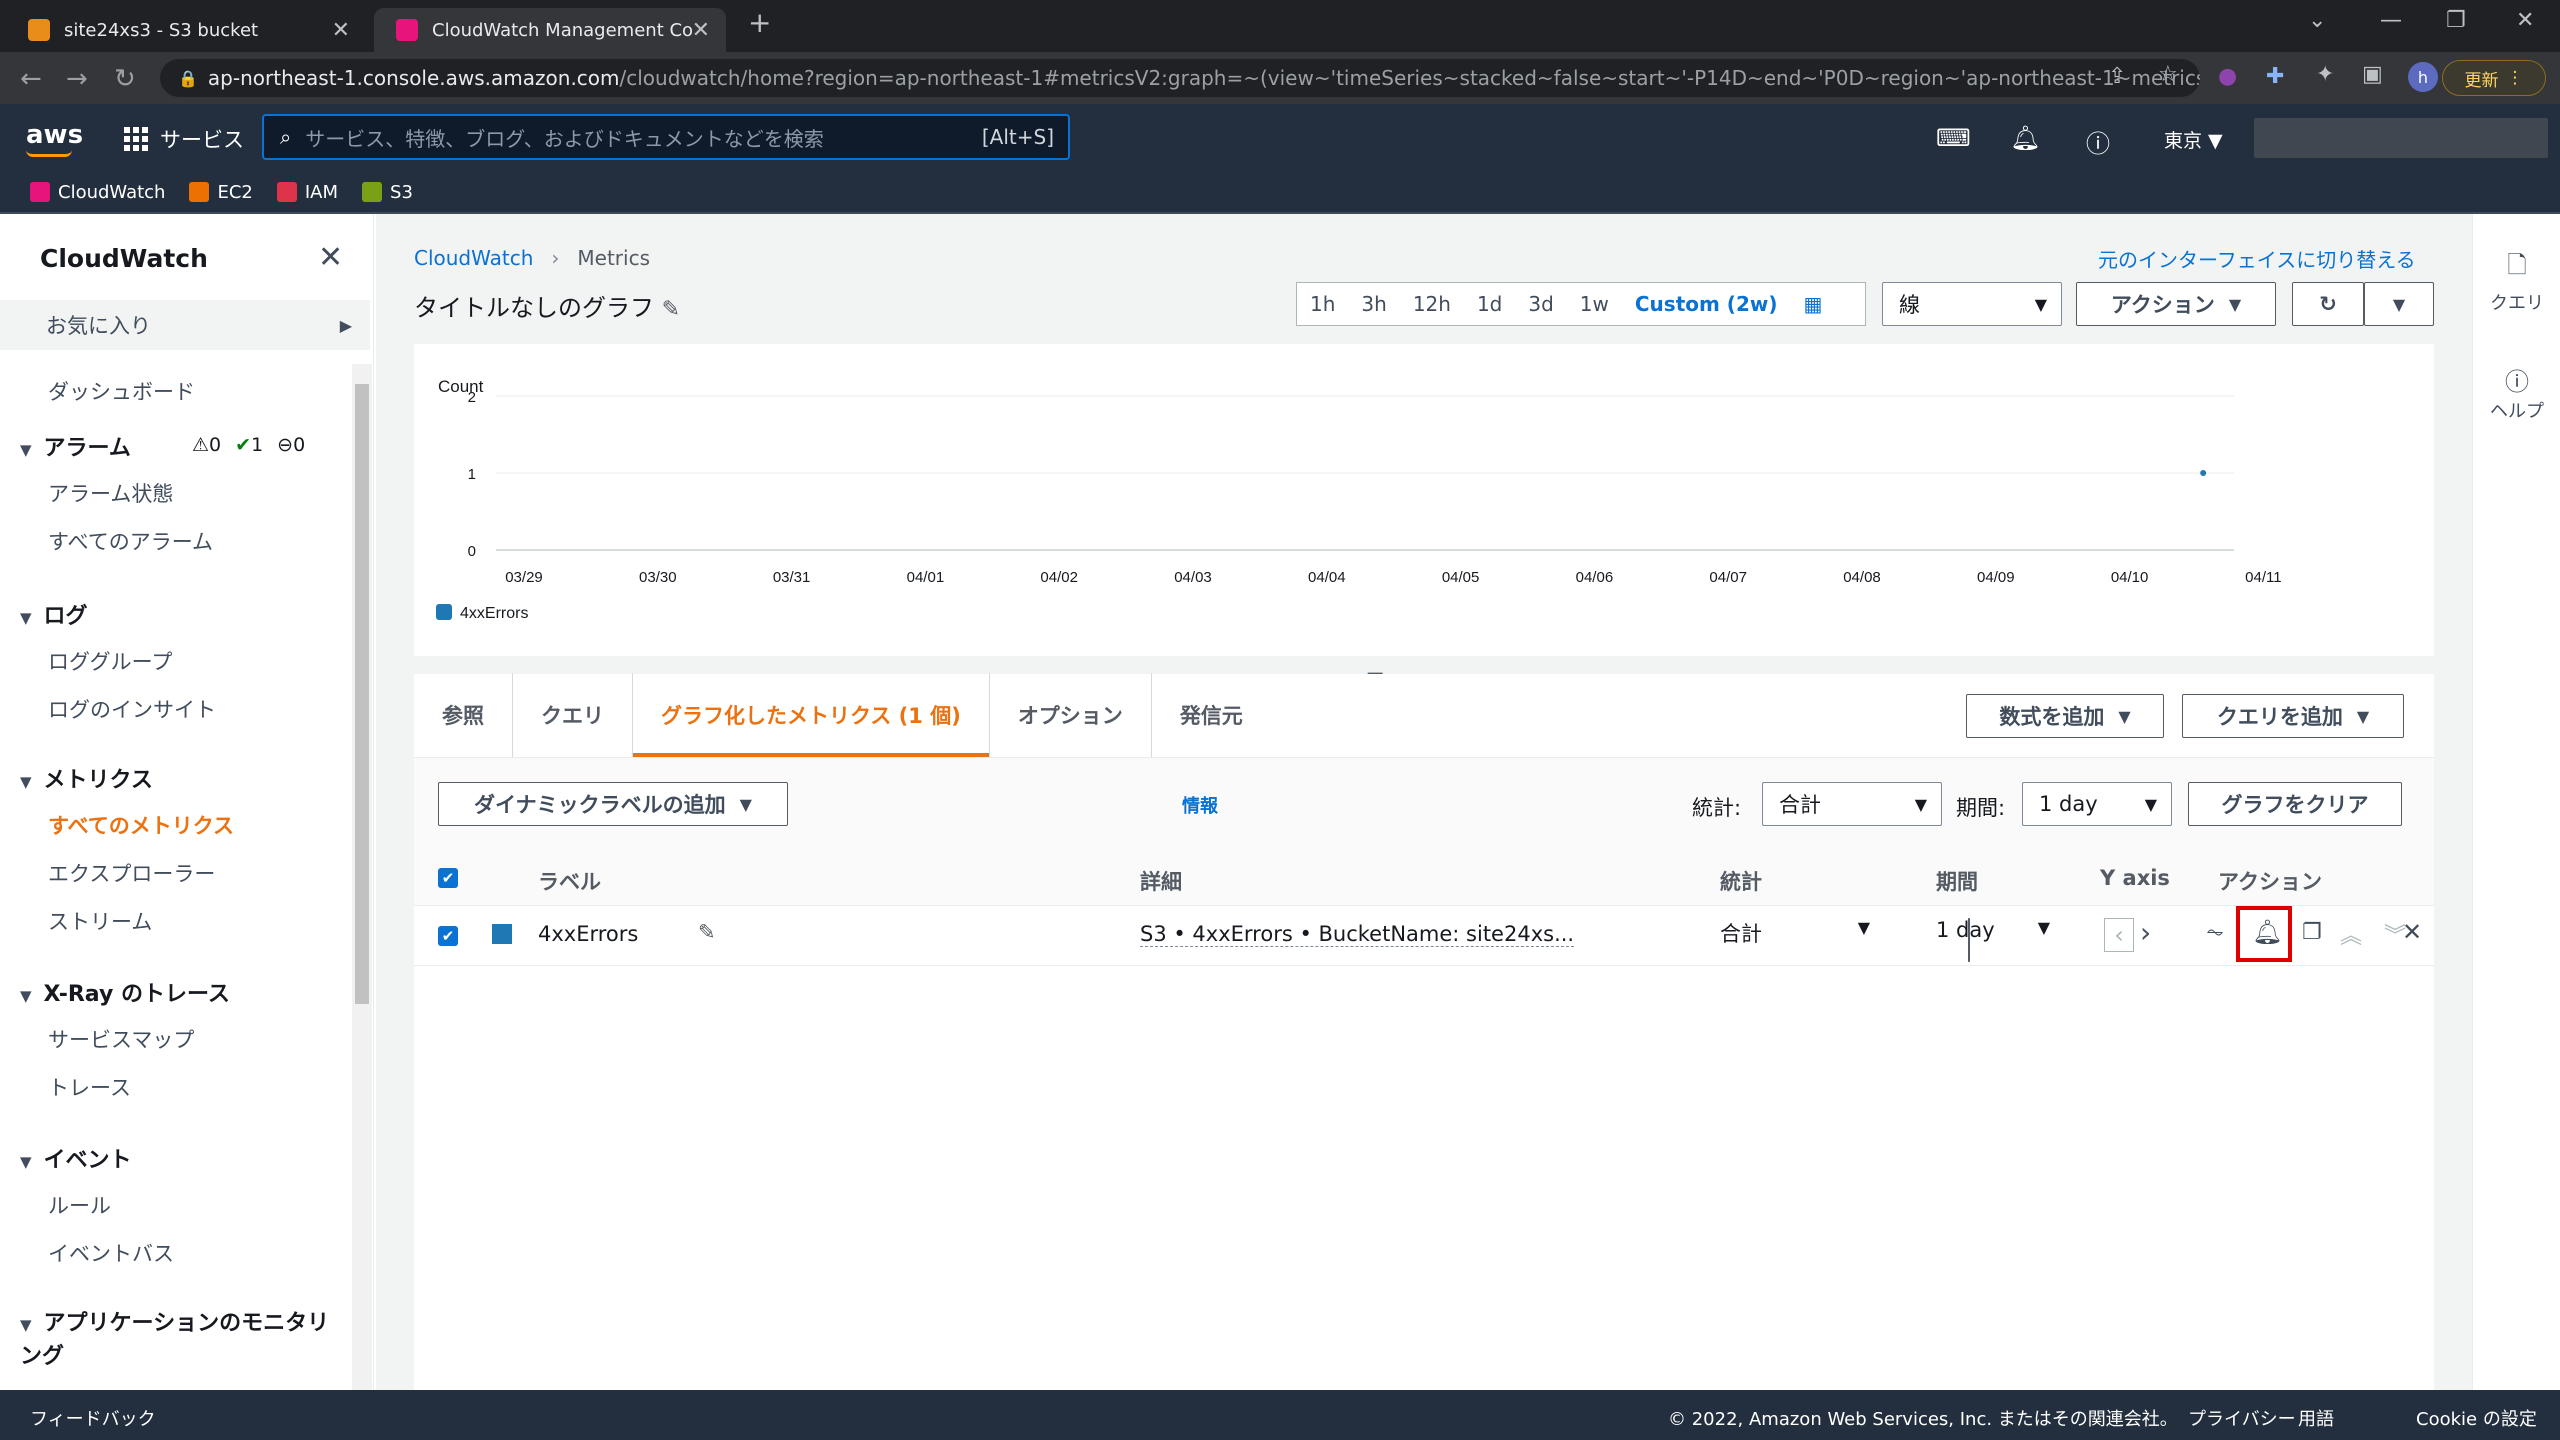 This screenshot has width=2560, height=1440. Describe the element at coordinates (2423, 77) in the screenshot. I see `avatar: h` at that location.